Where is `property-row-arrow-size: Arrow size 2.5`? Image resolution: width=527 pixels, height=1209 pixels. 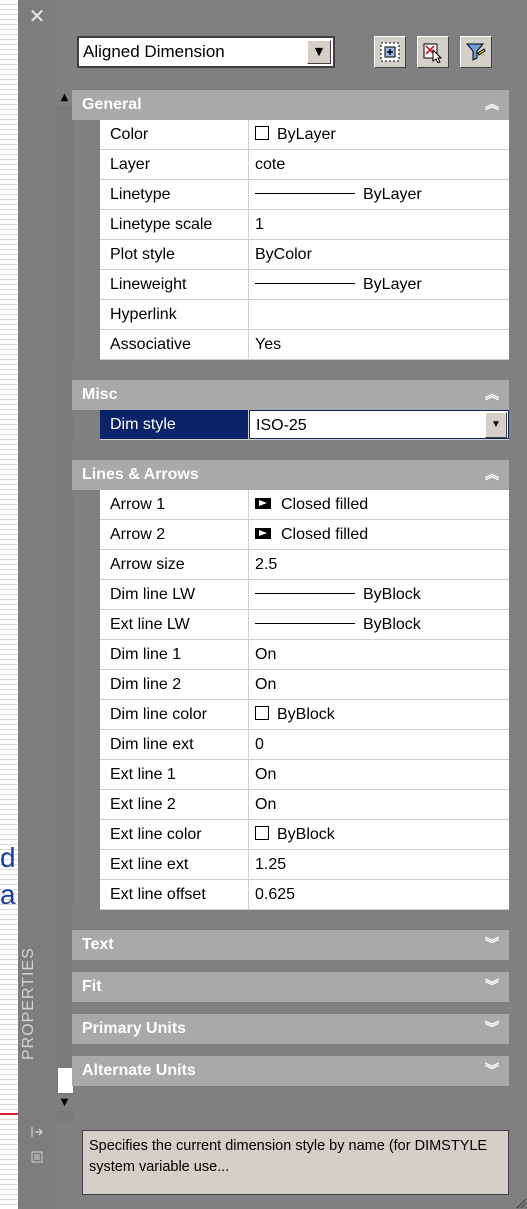
property-row-arrow-size: Arrow size 2.5 is located at coordinates (304, 565).